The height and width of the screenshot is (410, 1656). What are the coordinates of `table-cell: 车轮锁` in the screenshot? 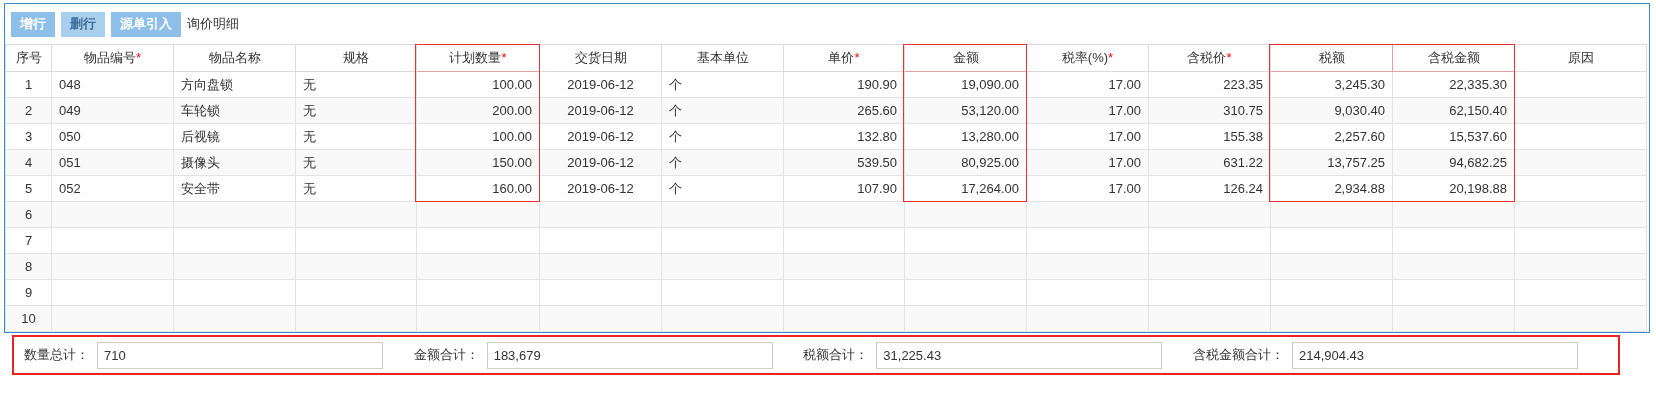 It's located at (234, 110).